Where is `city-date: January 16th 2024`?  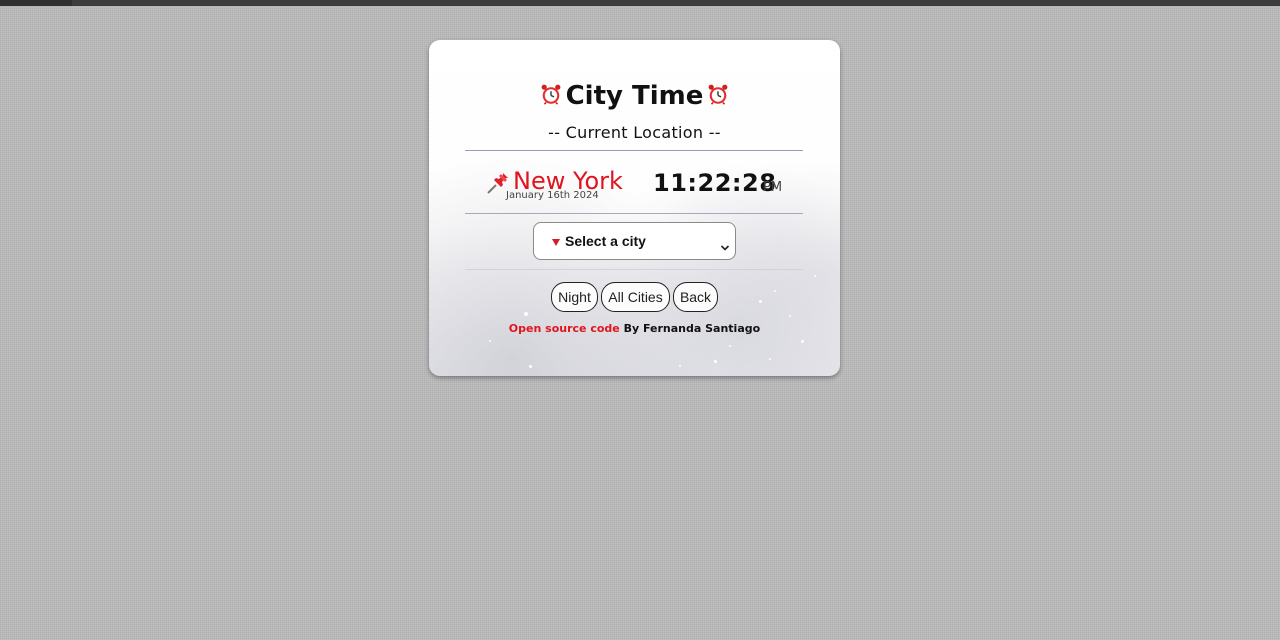 city-date: January 16th 2024 is located at coordinates (552, 195).